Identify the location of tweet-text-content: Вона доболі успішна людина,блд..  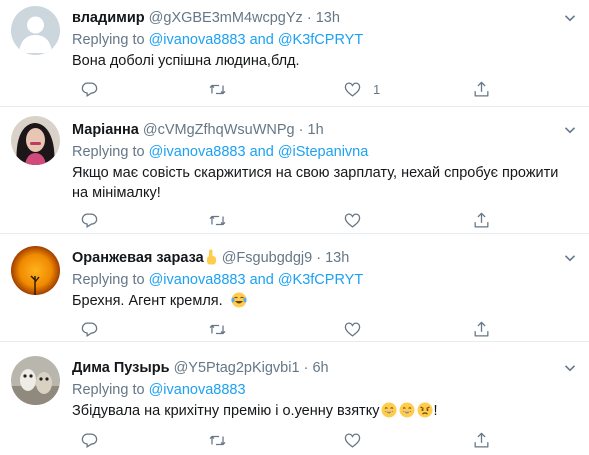
(186, 61).